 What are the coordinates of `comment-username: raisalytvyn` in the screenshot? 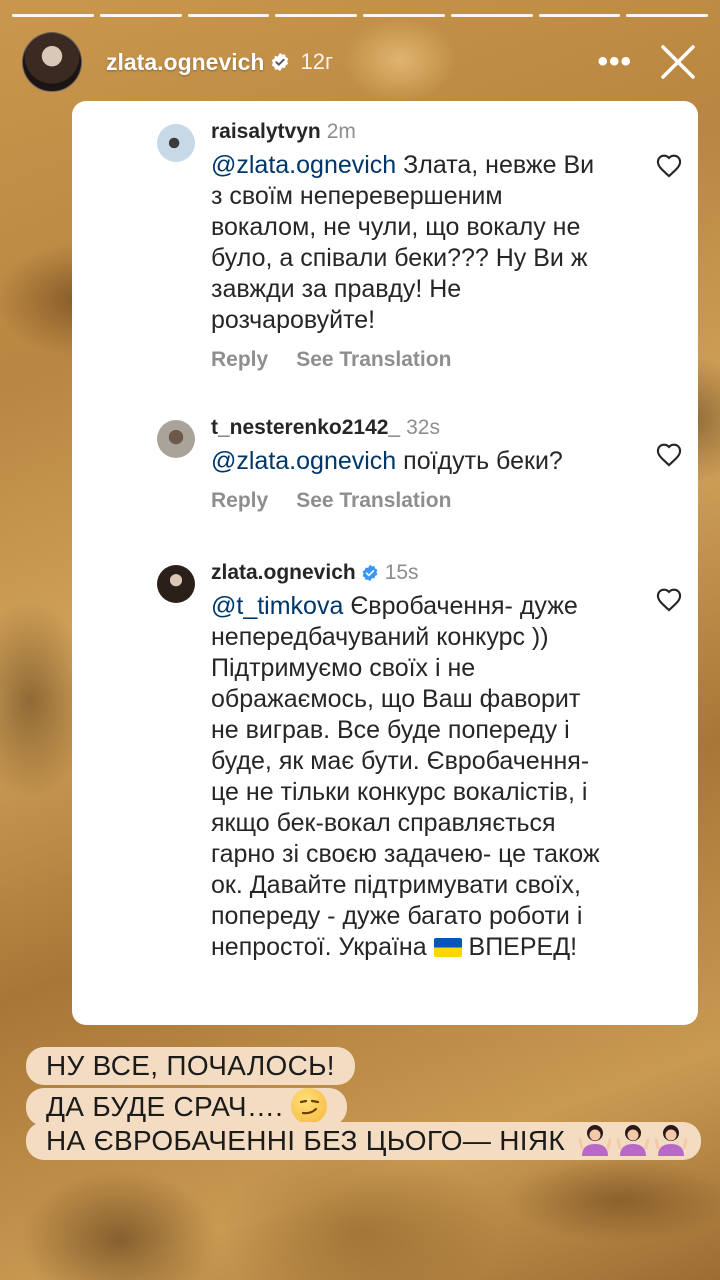 It's located at (266, 132).